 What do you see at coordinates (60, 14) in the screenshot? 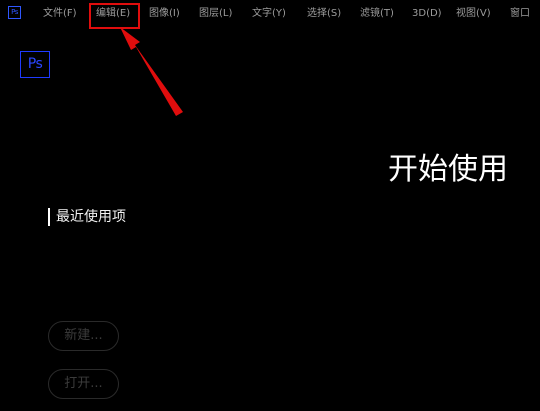
I see `menu-file: 文件(F)` at bounding box center [60, 14].